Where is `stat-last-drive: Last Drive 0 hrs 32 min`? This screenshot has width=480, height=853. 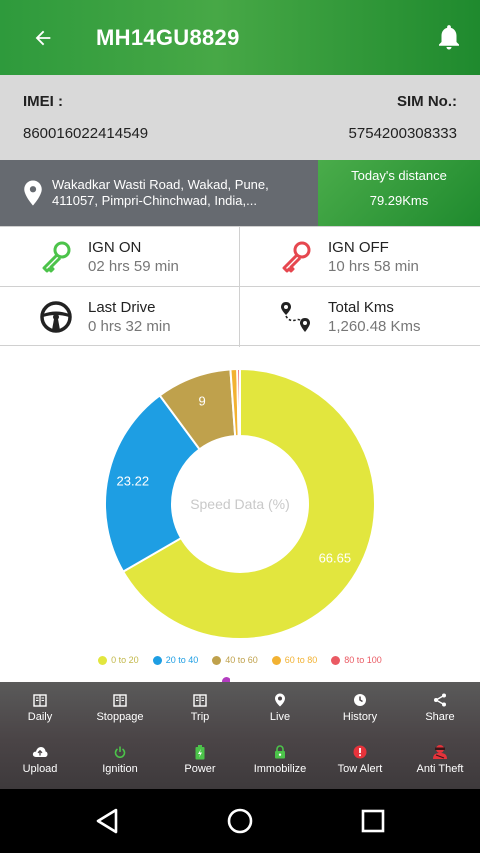
stat-last-drive: Last Drive 0 hrs 32 min is located at coordinates (120, 317).